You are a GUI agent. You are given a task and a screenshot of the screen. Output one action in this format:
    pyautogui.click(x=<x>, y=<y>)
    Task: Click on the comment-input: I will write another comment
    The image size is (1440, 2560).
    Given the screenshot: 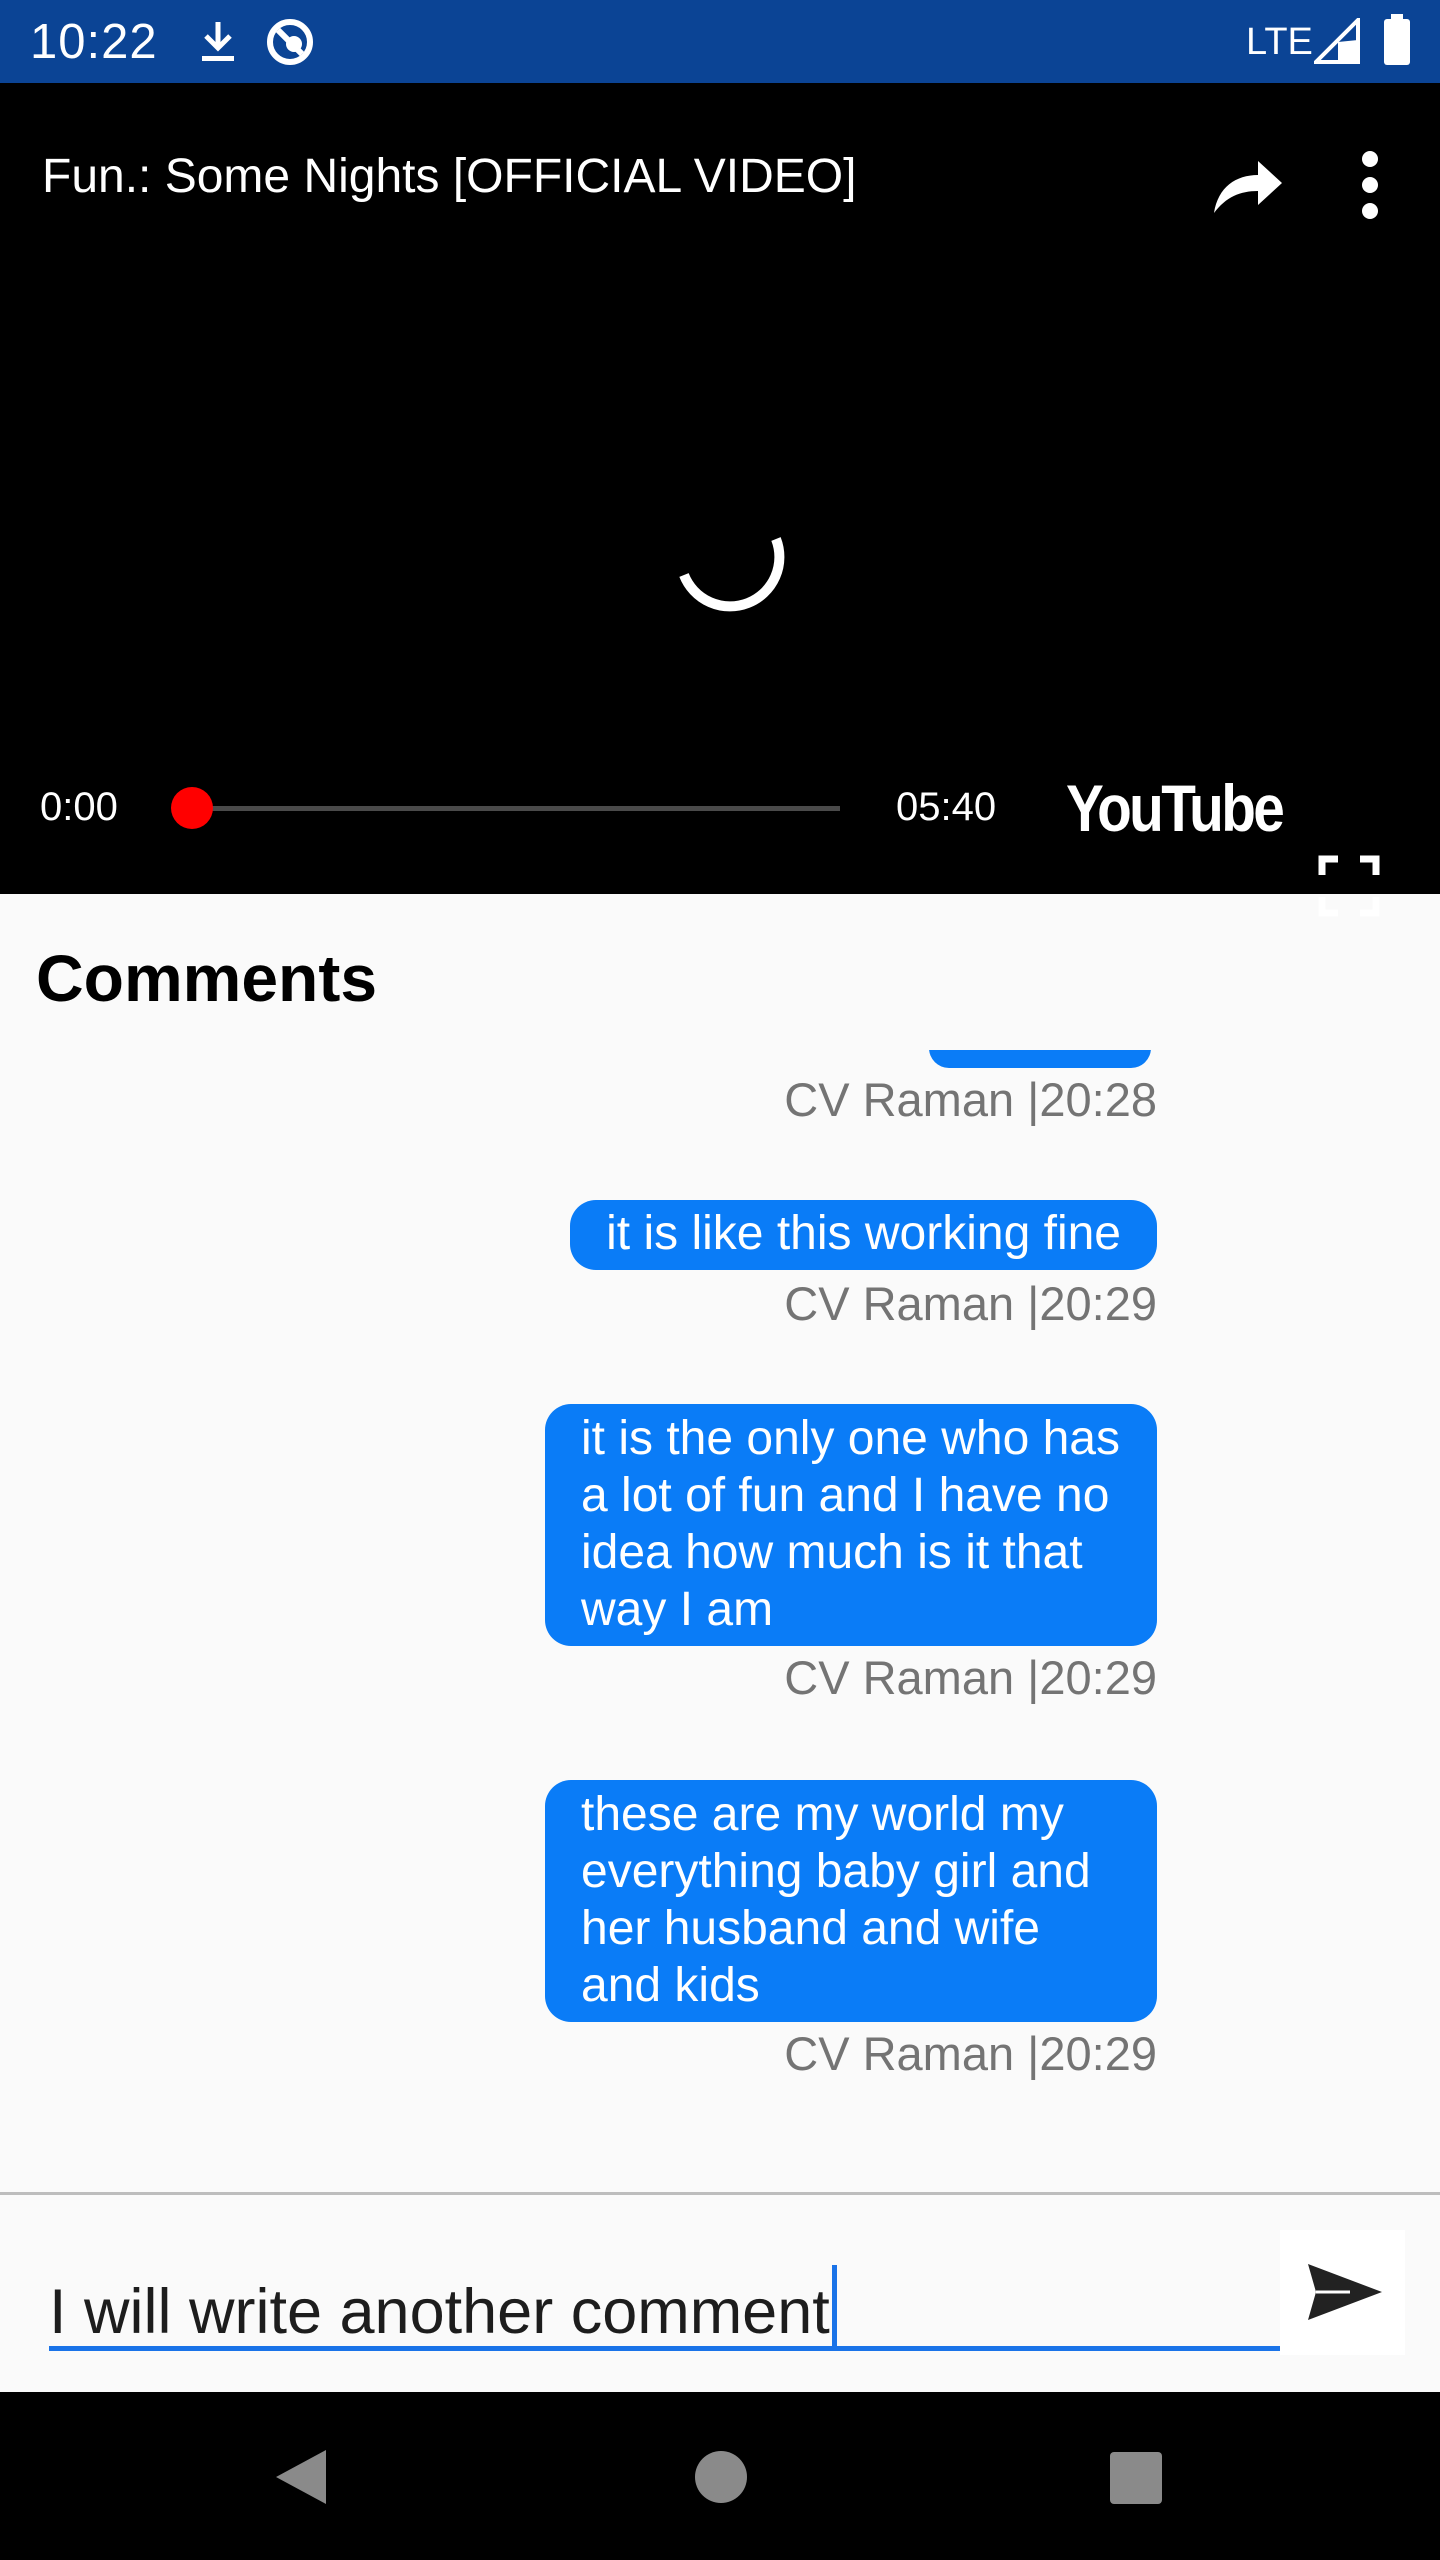 What is the action you would take?
    pyautogui.click(x=667, y=2308)
    